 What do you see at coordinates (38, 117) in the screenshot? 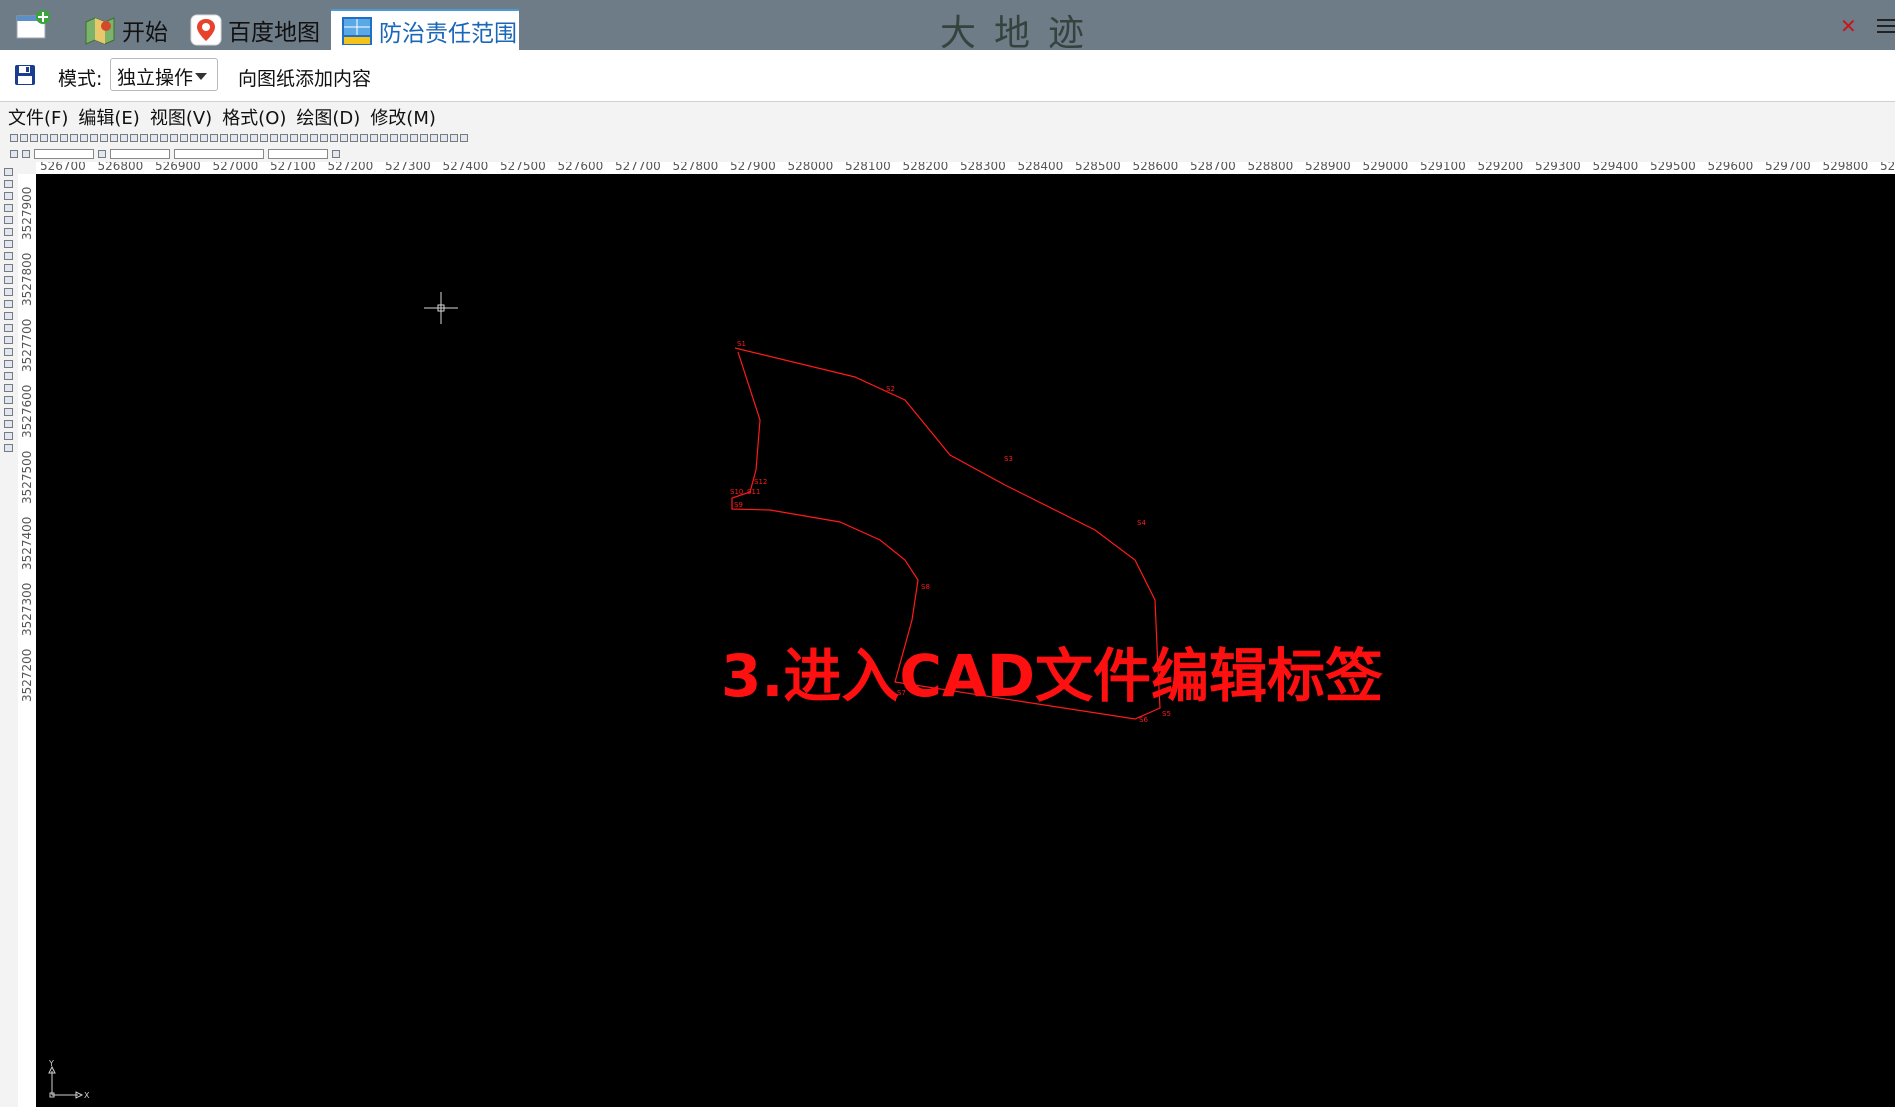
I see `menu-file: 文件(F)` at bounding box center [38, 117].